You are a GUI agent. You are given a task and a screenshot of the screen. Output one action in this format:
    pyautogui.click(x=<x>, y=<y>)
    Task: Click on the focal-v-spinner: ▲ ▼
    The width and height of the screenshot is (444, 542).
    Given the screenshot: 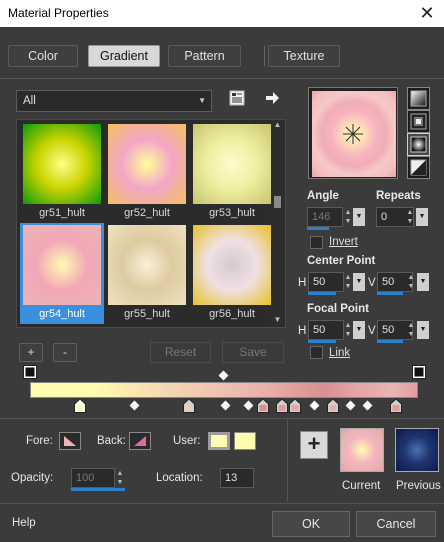 What is the action you would take?
    pyautogui.click(x=411, y=330)
    